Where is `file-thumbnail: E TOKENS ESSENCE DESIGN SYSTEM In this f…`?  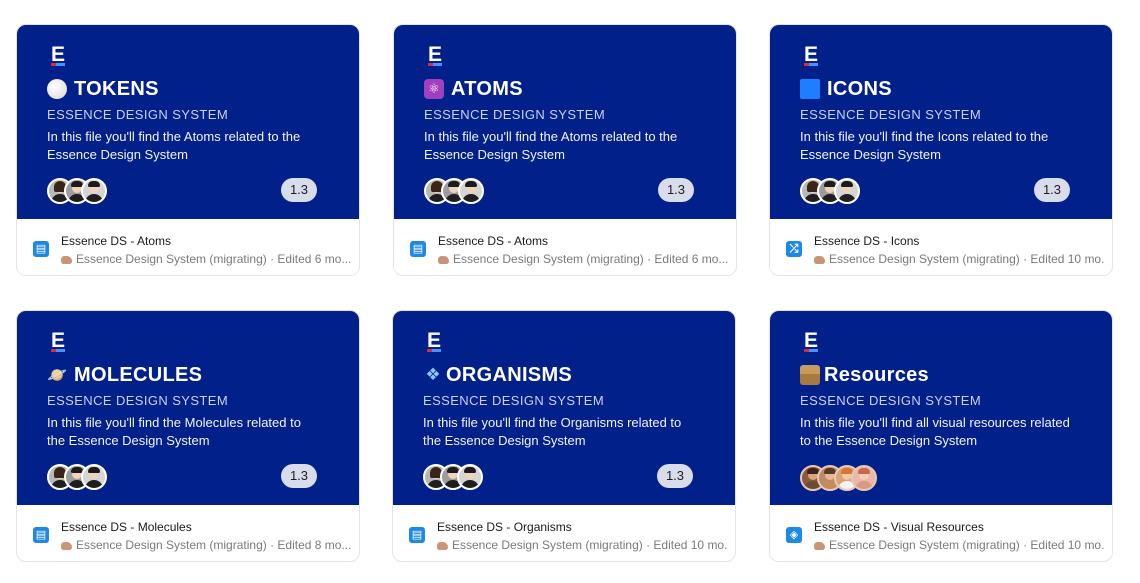 file-thumbnail: E TOKENS ESSENCE DESIGN SYSTEM In this f… is located at coordinates (188, 122).